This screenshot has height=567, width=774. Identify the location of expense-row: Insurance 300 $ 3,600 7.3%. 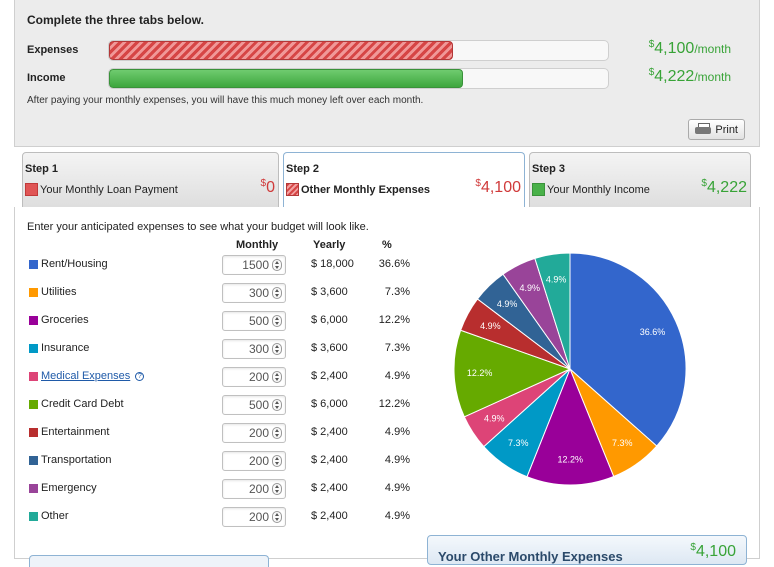
(229, 349).